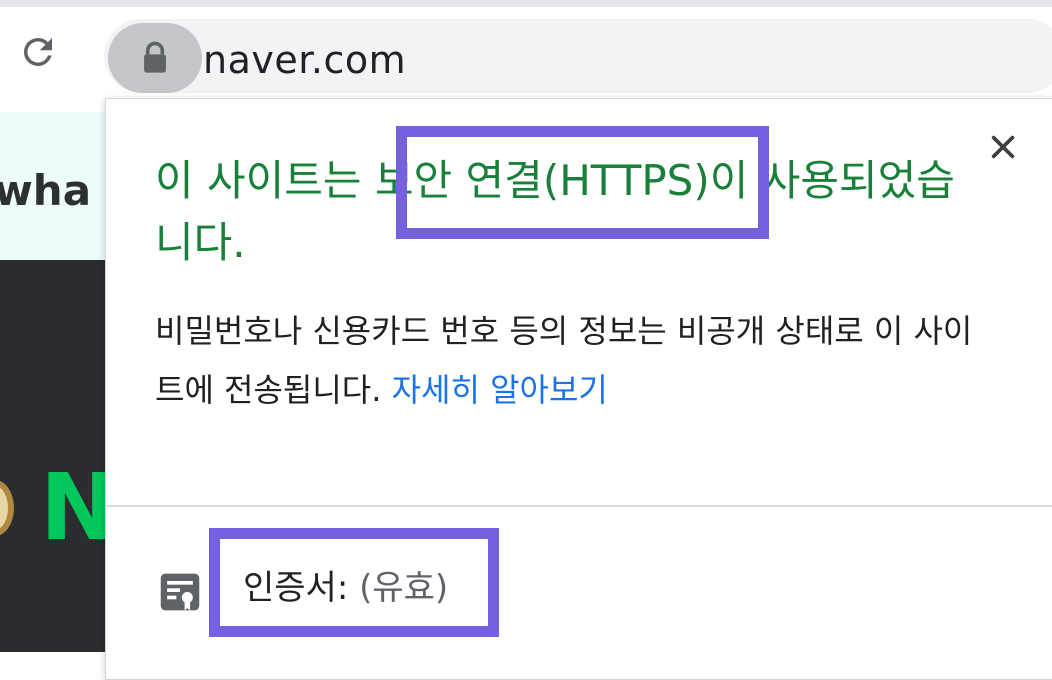 This screenshot has height=680, width=1052. I want to click on url-text: naver.com, so click(304, 60).